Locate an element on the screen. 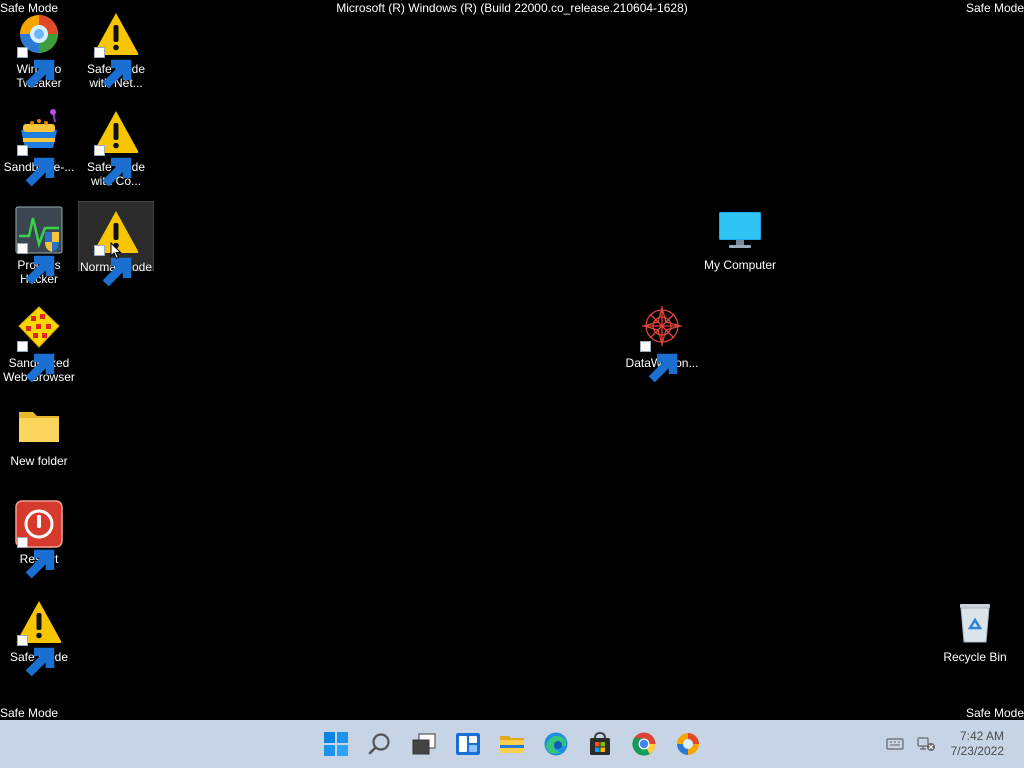 This screenshot has height=768, width=1024. task-view-icon is located at coordinates (424, 744).